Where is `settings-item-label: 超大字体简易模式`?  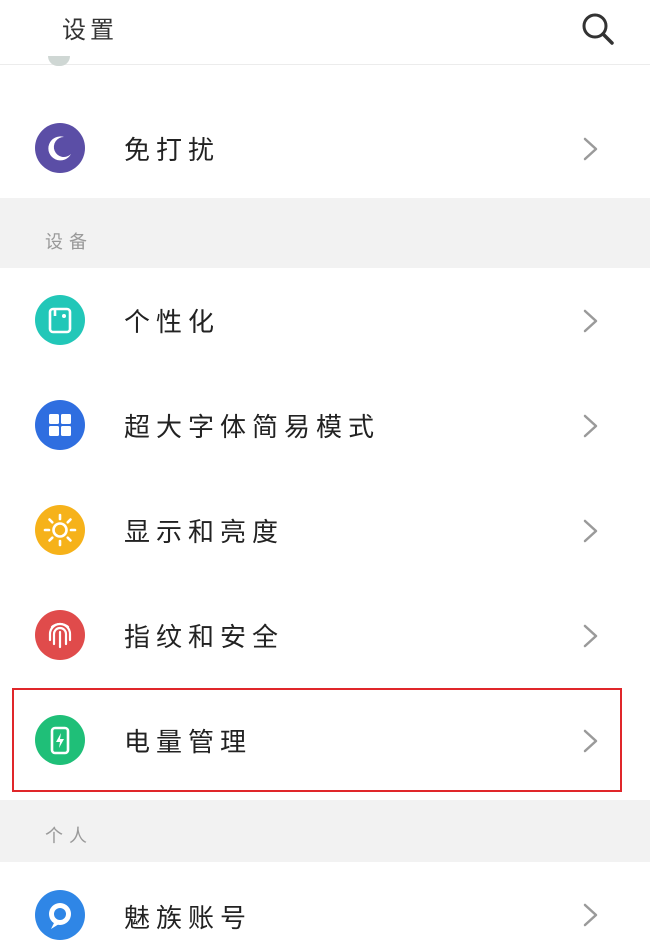 settings-item-label: 超大字体简易模式 is located at coordinates (252, 428).